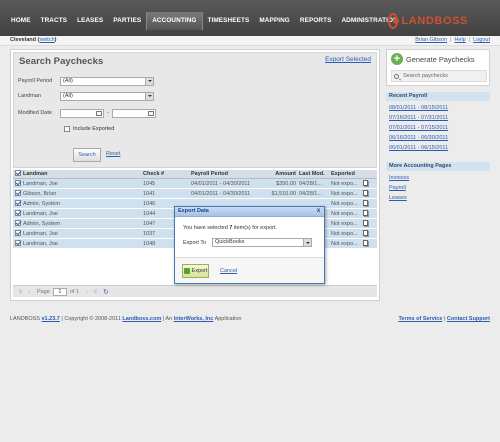  What do you see at coordinates (90, 21) in the screenshot?
I see `nav-leases: LEASES` at bounding box center [90, 21].